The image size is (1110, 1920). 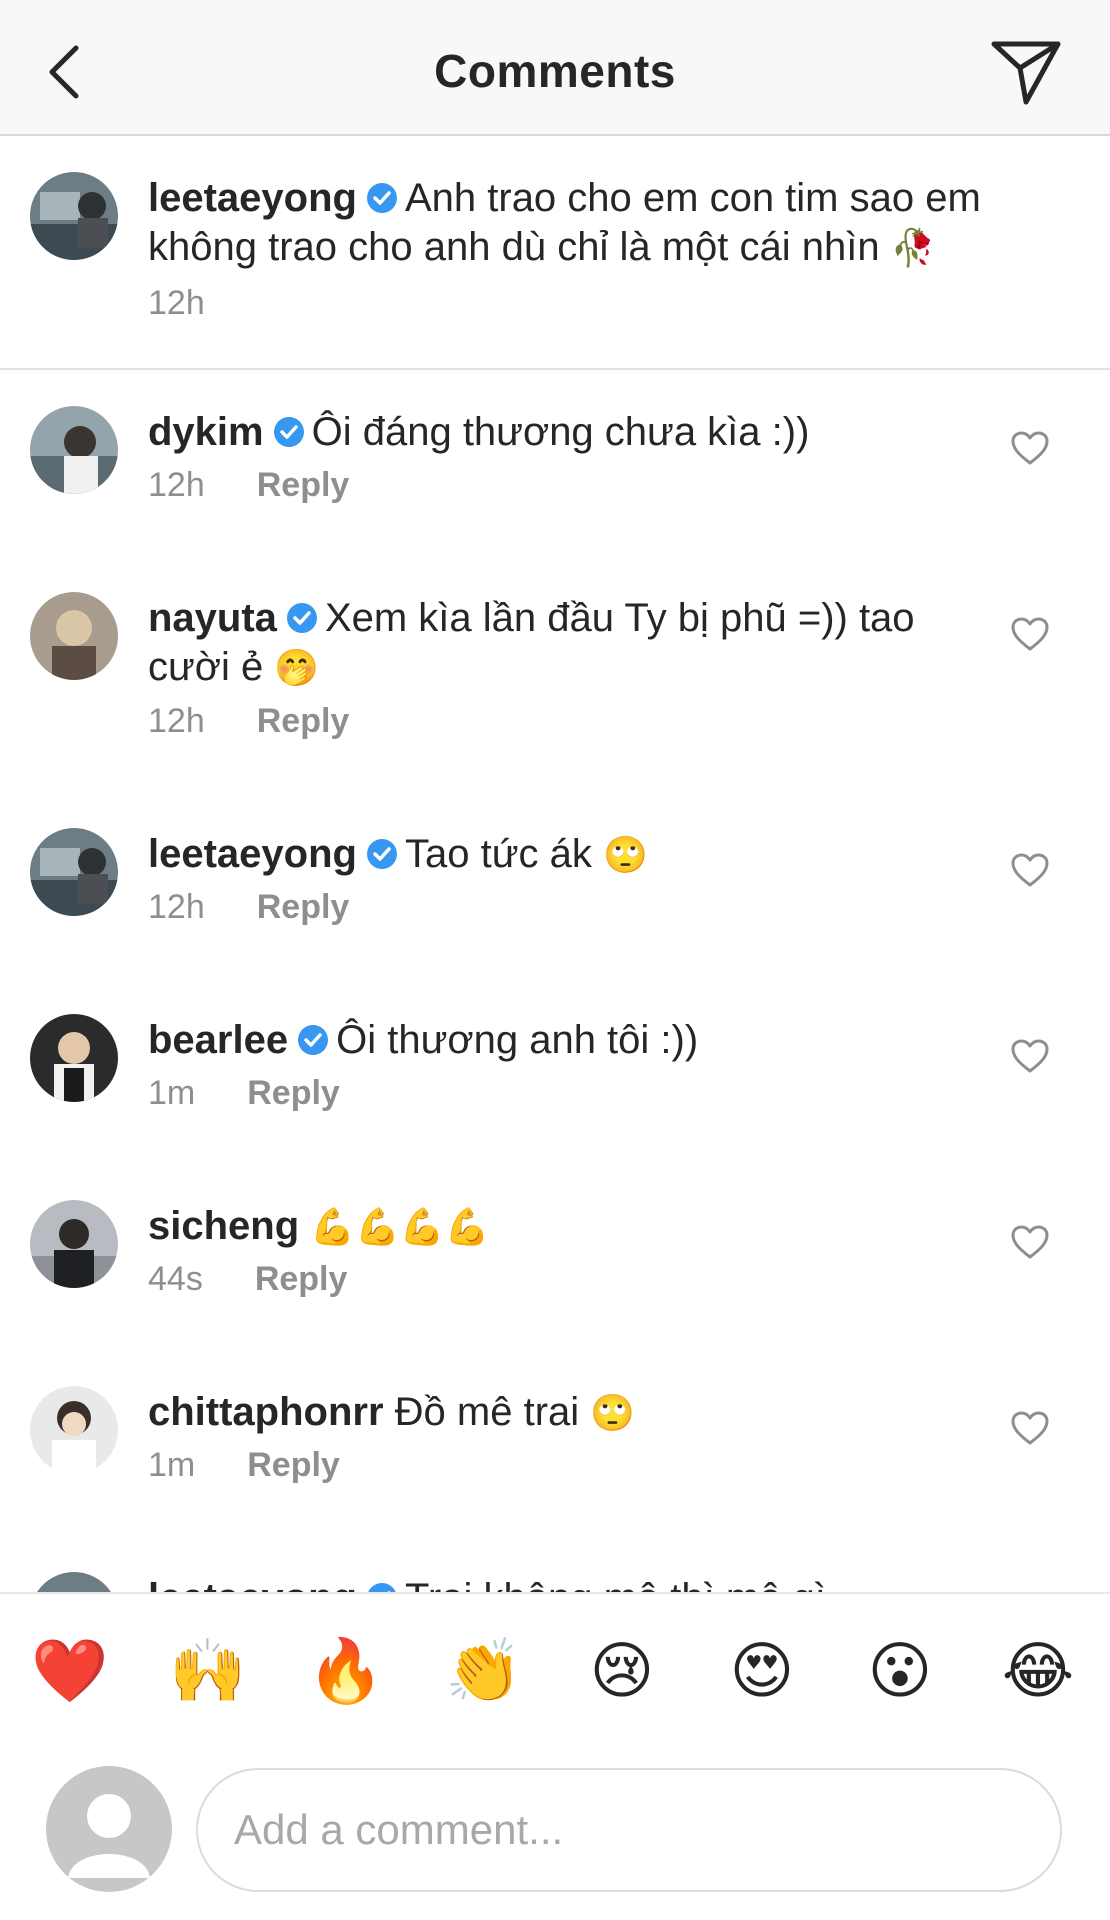 I want to click on heart-emoji-button: ❤️, so click(x=70, y=1672).